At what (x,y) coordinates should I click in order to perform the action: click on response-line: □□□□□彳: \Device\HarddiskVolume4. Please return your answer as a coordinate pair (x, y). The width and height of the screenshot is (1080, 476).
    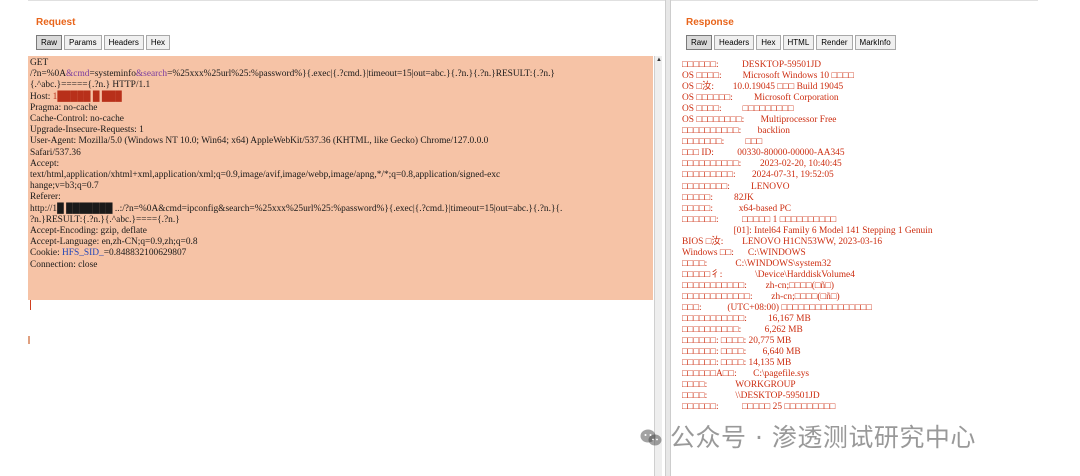
    Looking at the image, I should click on (768, 274).